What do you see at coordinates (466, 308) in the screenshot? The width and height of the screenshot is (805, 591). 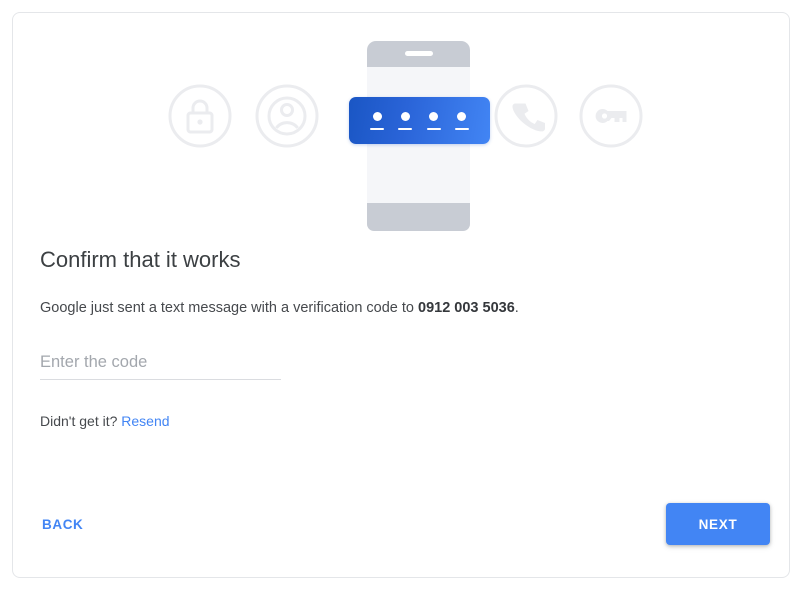 I see `phone-number: 0912 003 5036` at bounding box center [466, 308].